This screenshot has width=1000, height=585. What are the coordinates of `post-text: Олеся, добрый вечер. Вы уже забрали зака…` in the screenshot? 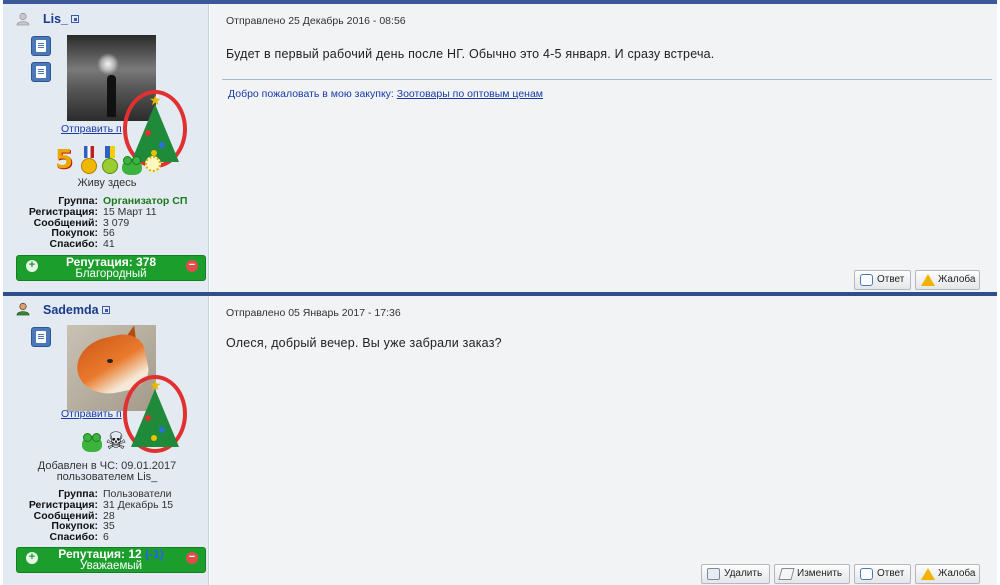 It's located at (364, 343).